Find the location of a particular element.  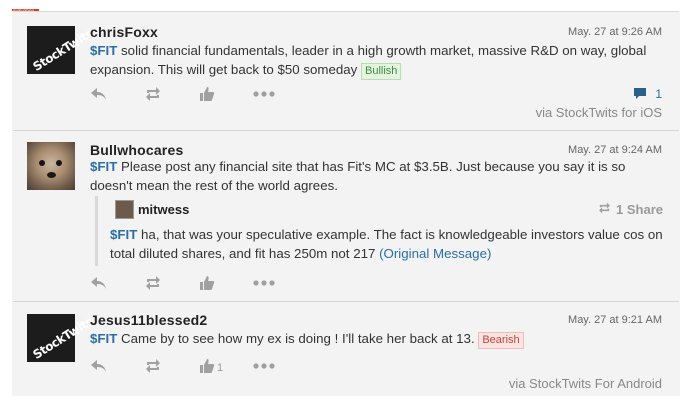

comment-count: 1 is located at coordinates (647, 94).